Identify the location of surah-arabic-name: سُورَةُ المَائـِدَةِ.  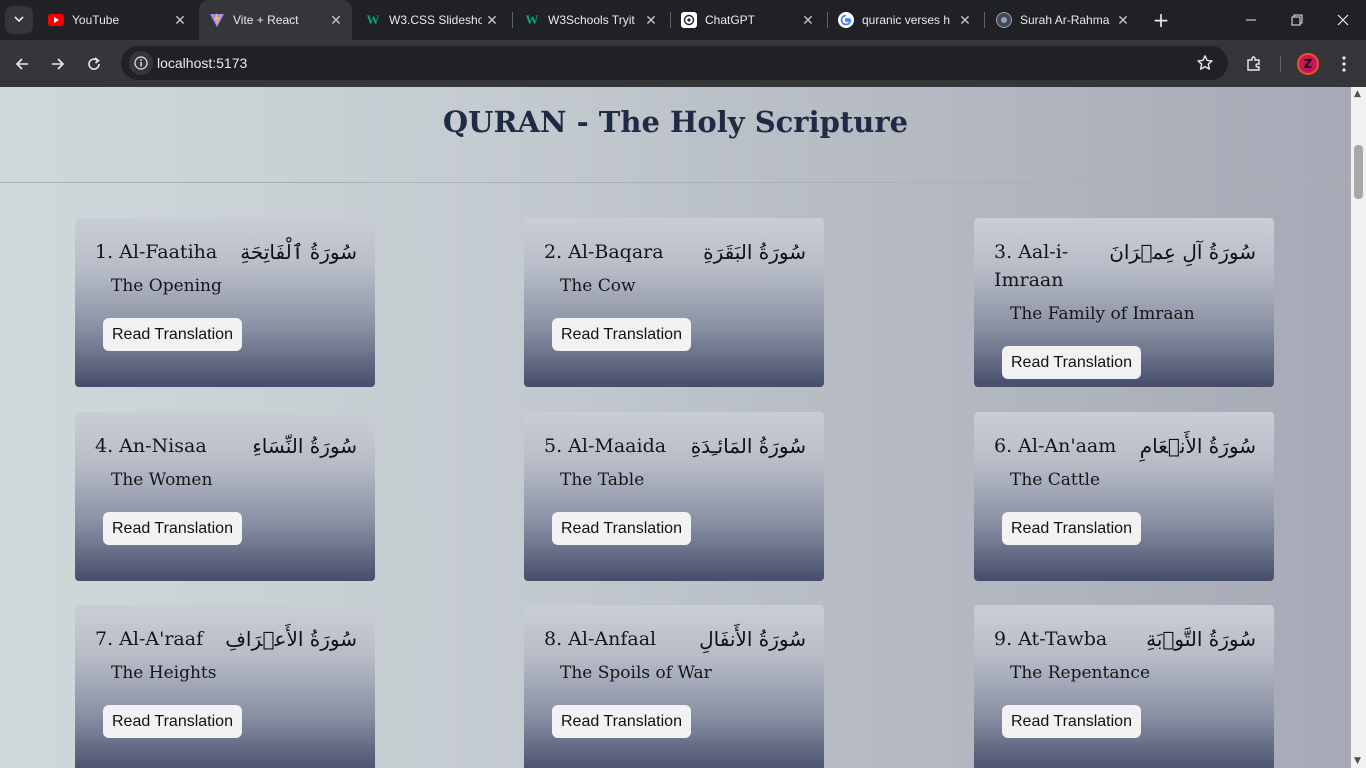
(748, 446).